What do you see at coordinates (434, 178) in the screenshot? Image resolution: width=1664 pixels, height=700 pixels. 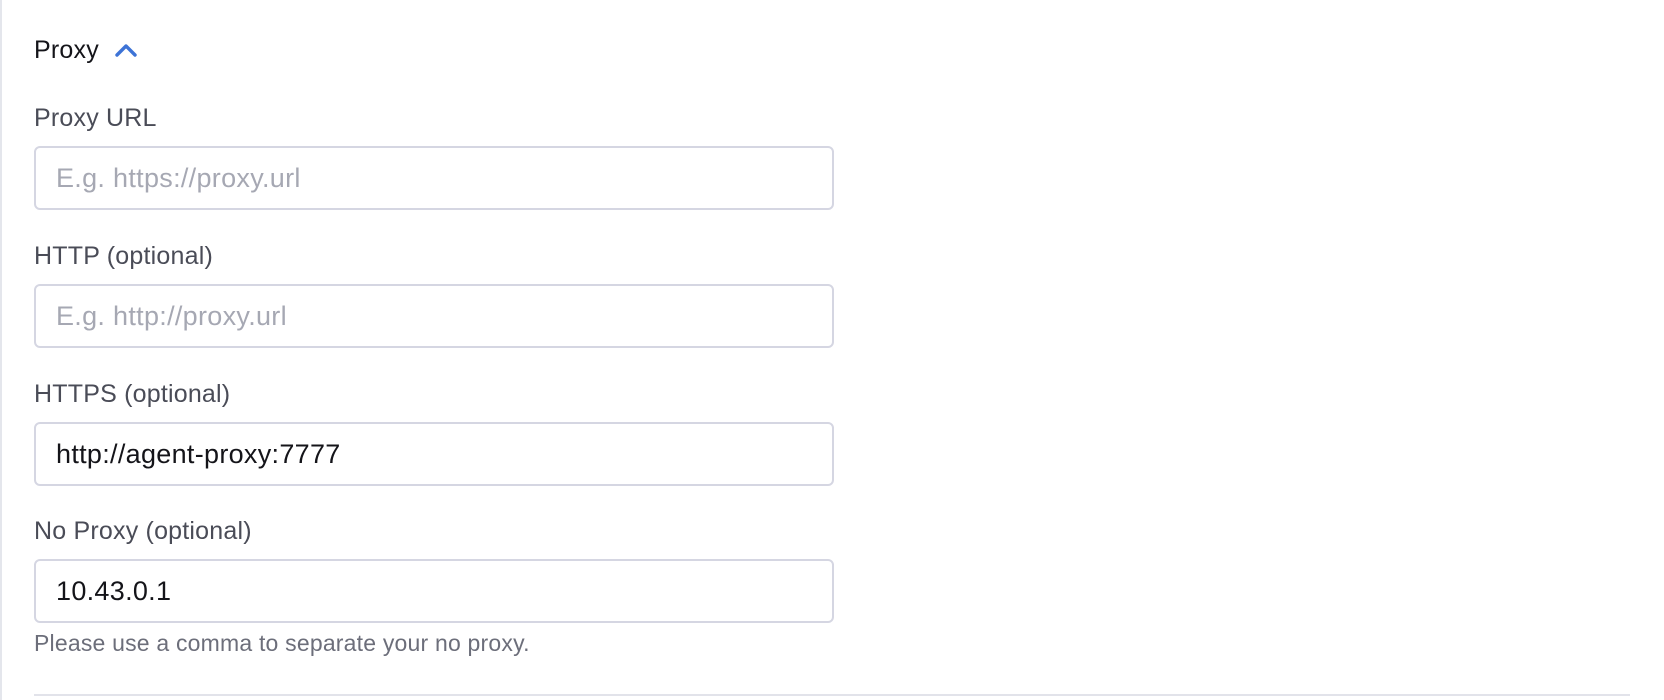 I see `proxy-url-input` at bounding box center [434, 178].